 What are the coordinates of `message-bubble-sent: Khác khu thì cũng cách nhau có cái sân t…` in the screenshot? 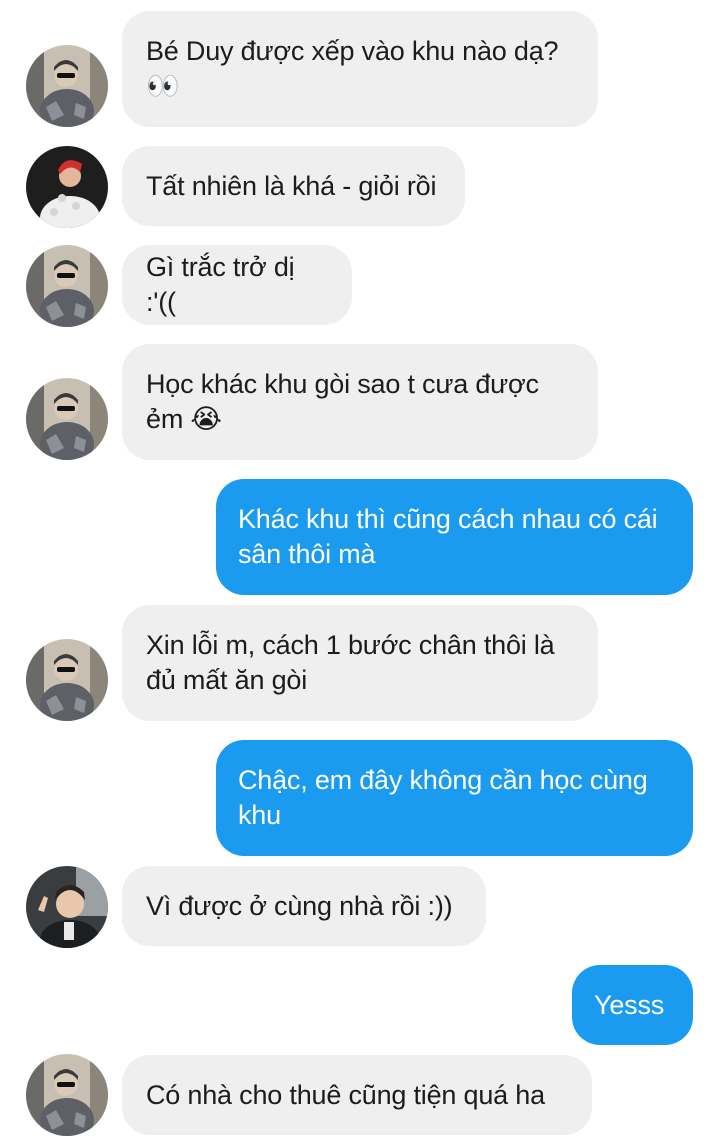 It's located at (454, 537).